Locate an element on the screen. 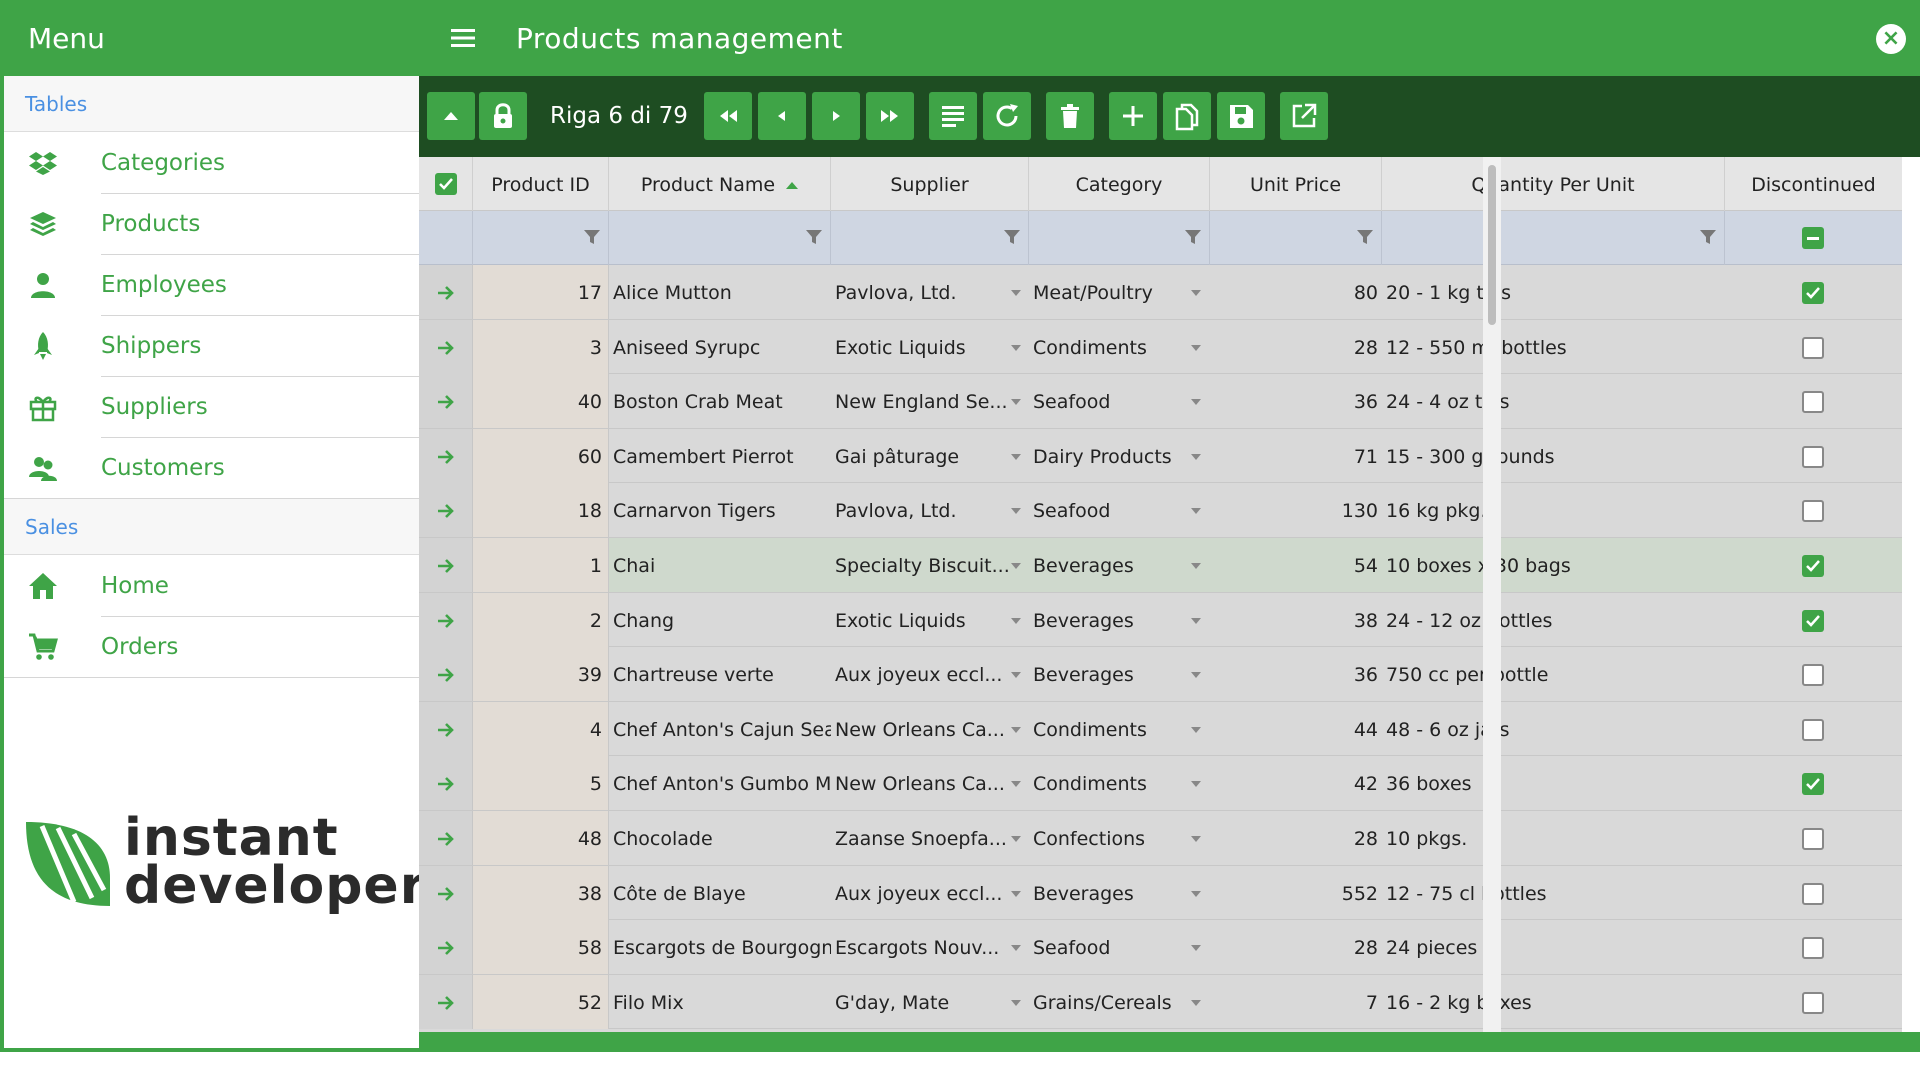  cell-quantity-per-unit: 16 kg pkg. is located at coordinates (1553, 510).